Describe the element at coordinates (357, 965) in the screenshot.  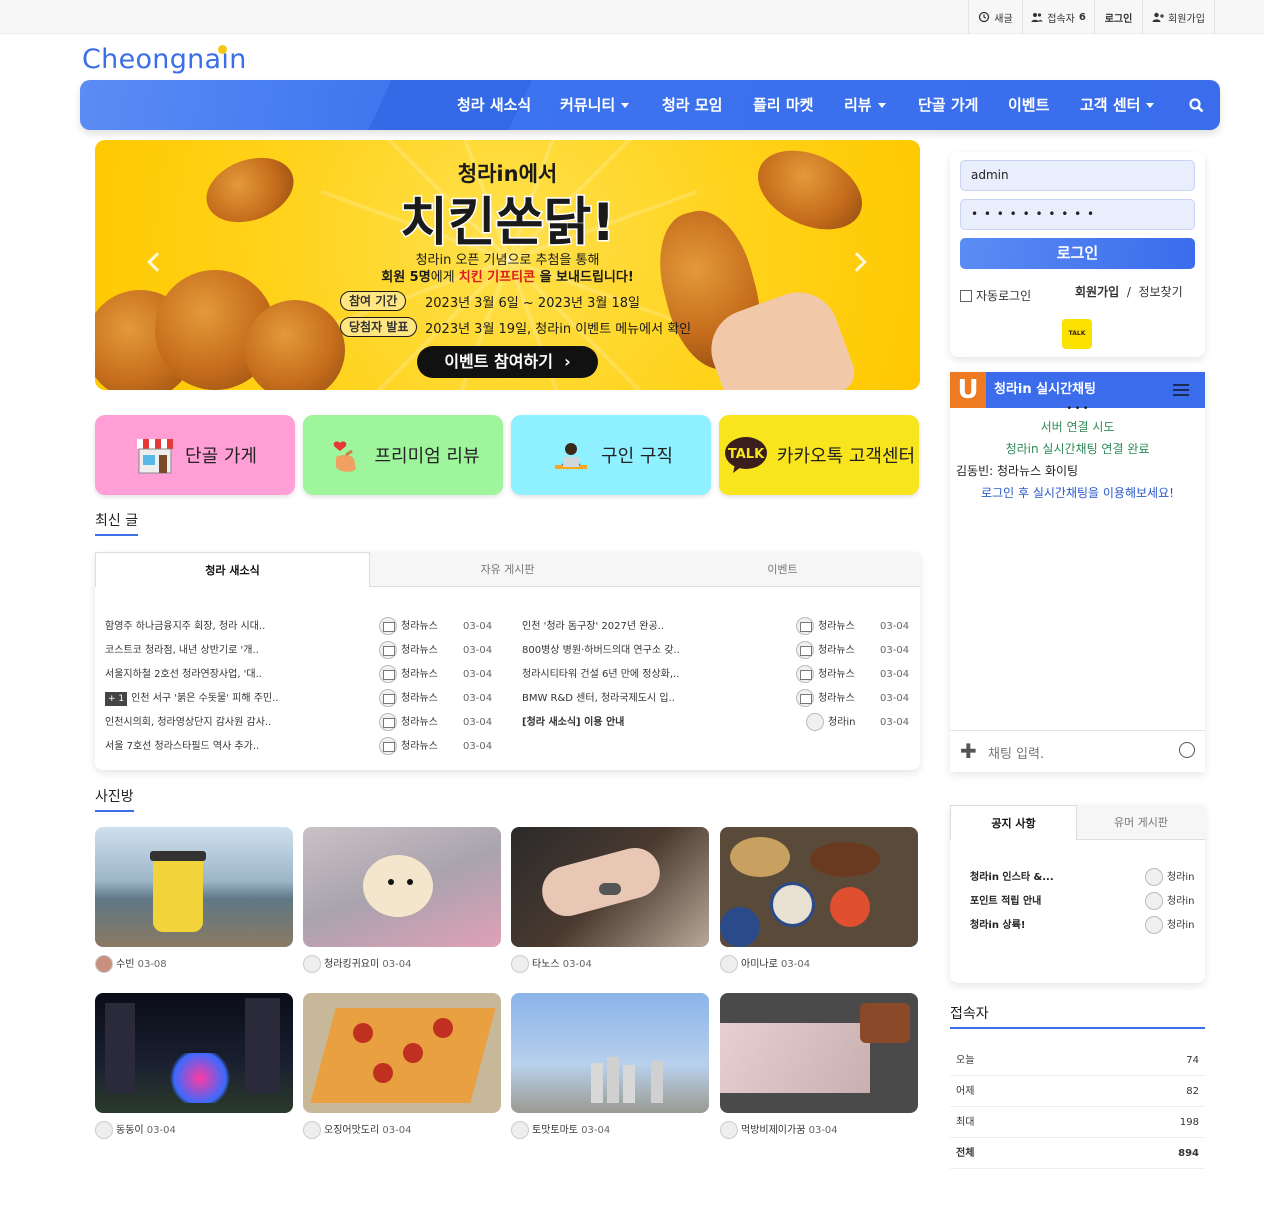
I see `photo-caption: 청라킹귀요미 03-04` at that location.